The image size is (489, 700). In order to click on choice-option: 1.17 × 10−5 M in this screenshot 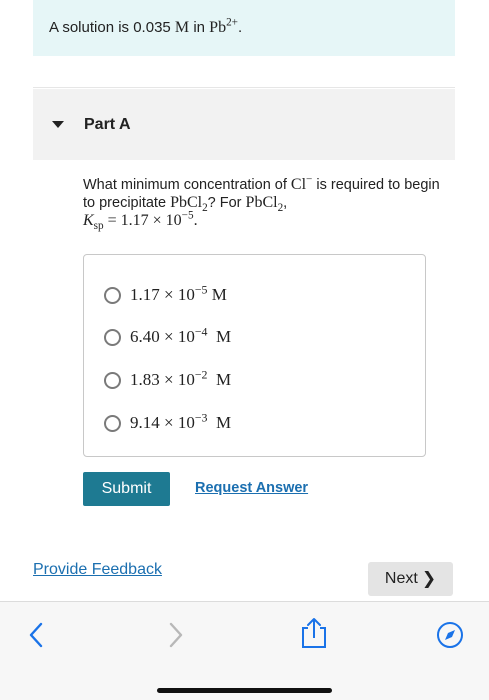, I will do `click(165, 293)`.